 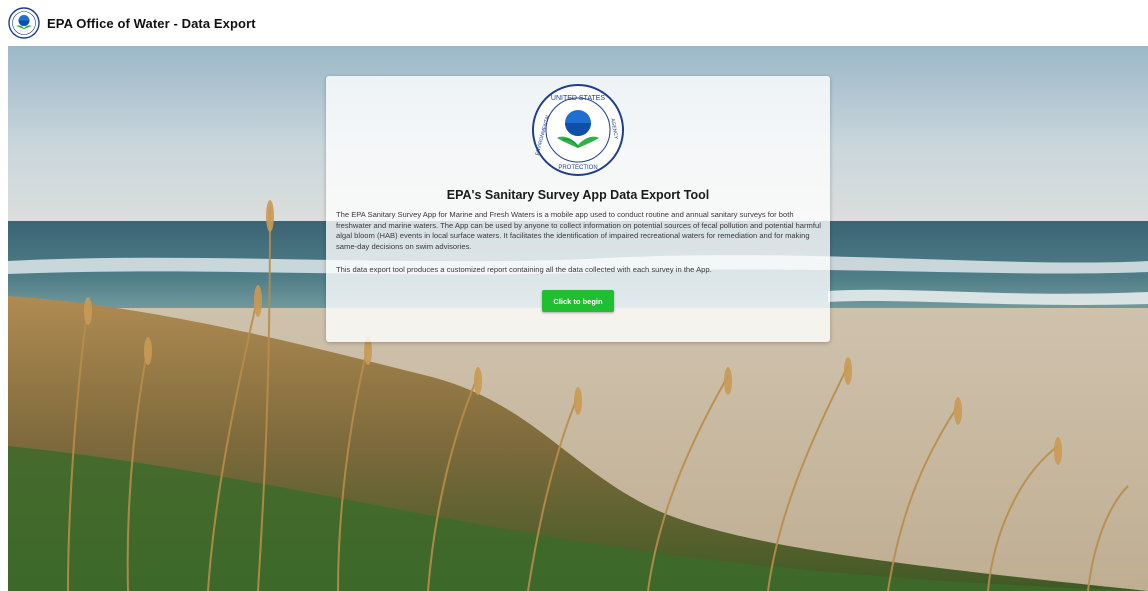 What do you see at coordinates (574, 23) in the screenshot?
I see `app-header: EPA Office of Water - Data Export` at bounding box center [574, 23].